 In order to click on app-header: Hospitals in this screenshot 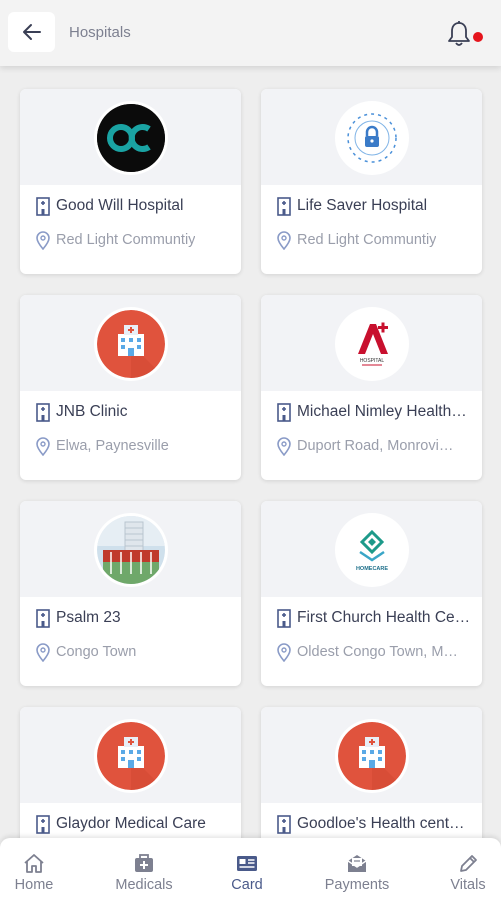, I will do `click(250, 33)`.